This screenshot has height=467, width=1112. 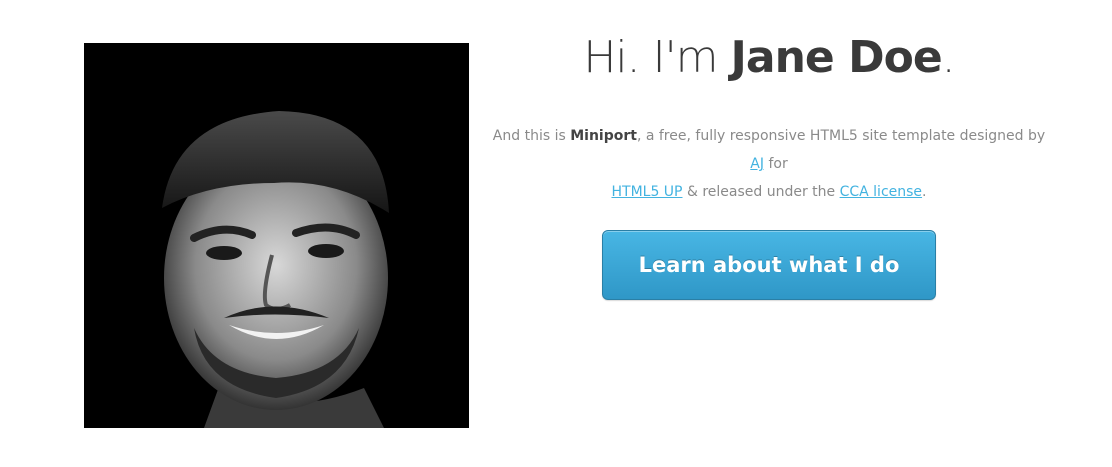 What do you see at coordinates (603, 136) in the screenshot?
I see `product-name: Miniport` at bounding box center [603, 136].